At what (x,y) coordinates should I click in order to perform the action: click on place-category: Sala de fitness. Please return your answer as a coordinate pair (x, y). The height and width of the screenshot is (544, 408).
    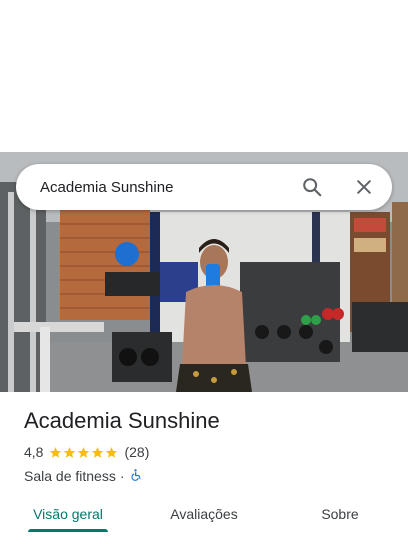
    Looking at the image, I should click on (70, 476).